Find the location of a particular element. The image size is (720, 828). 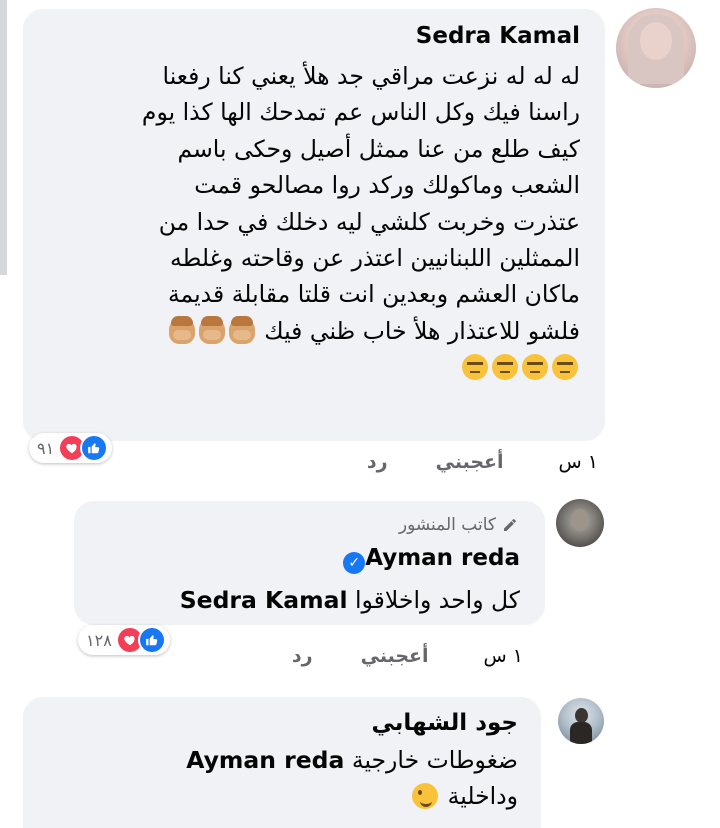

comment-line: ماكان العشم وبعدين انت قلتا مقابلة قديمة is located at coordinates (373, 294).